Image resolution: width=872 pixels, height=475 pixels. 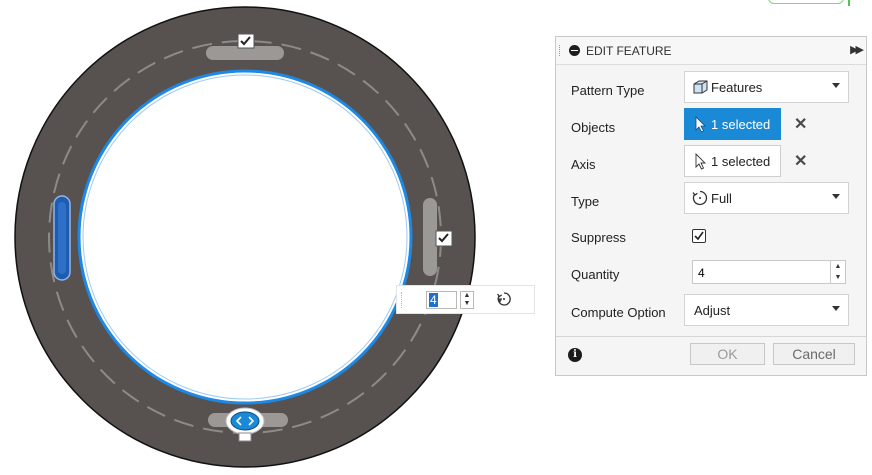 What do you see at coordinates (62, 238) in the screenshot?
I see `left-feature-handle` at bounding box center [62, 238].